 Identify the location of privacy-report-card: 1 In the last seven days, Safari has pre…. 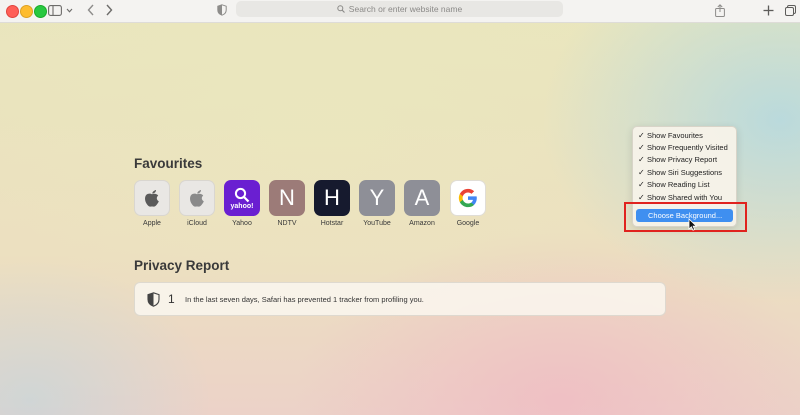
(400, 299).